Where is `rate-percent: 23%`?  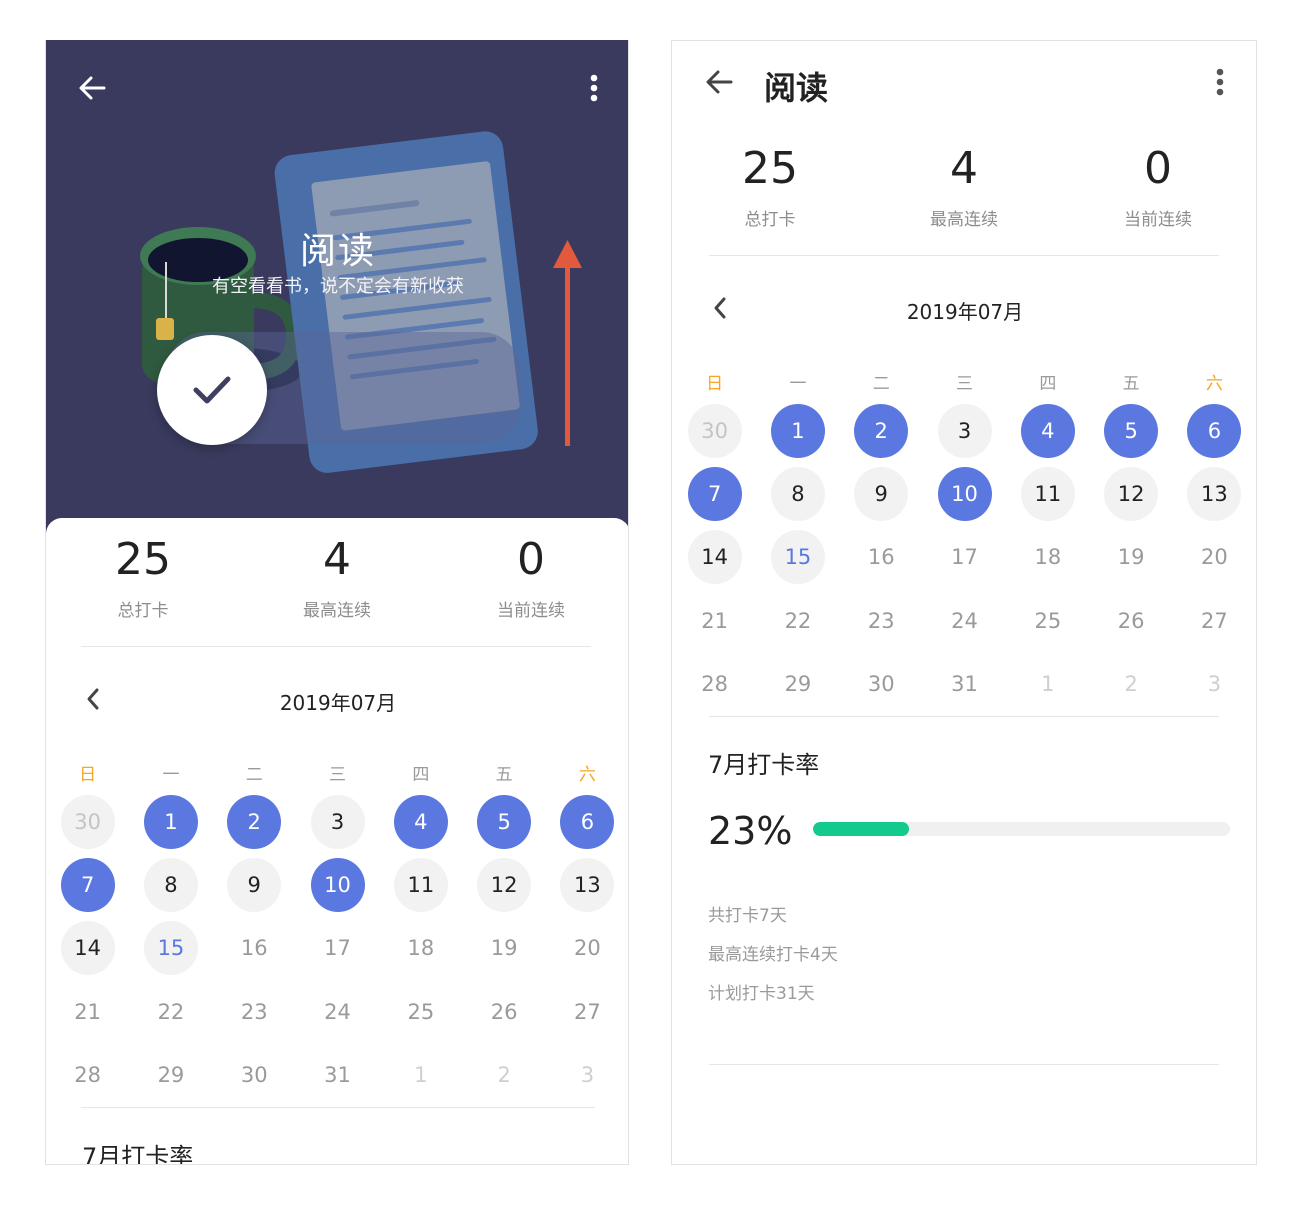 rate-percent: 23% is located at coordinates (750, 831).